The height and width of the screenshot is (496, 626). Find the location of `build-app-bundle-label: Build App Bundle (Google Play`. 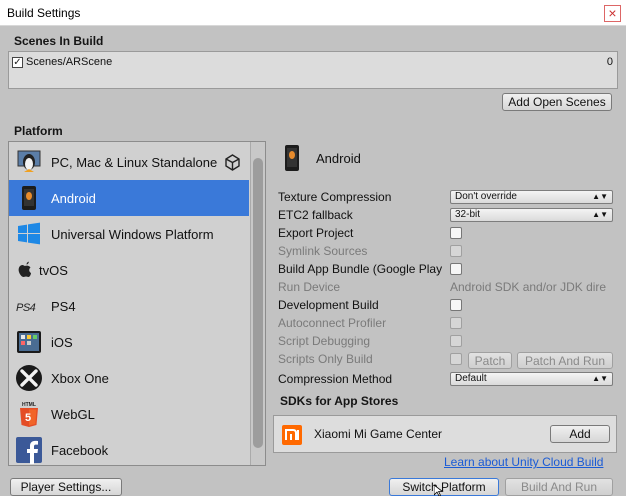

build-app-bundle-label: Build App Bundle (Google Play is located at coordinates (360, 269).